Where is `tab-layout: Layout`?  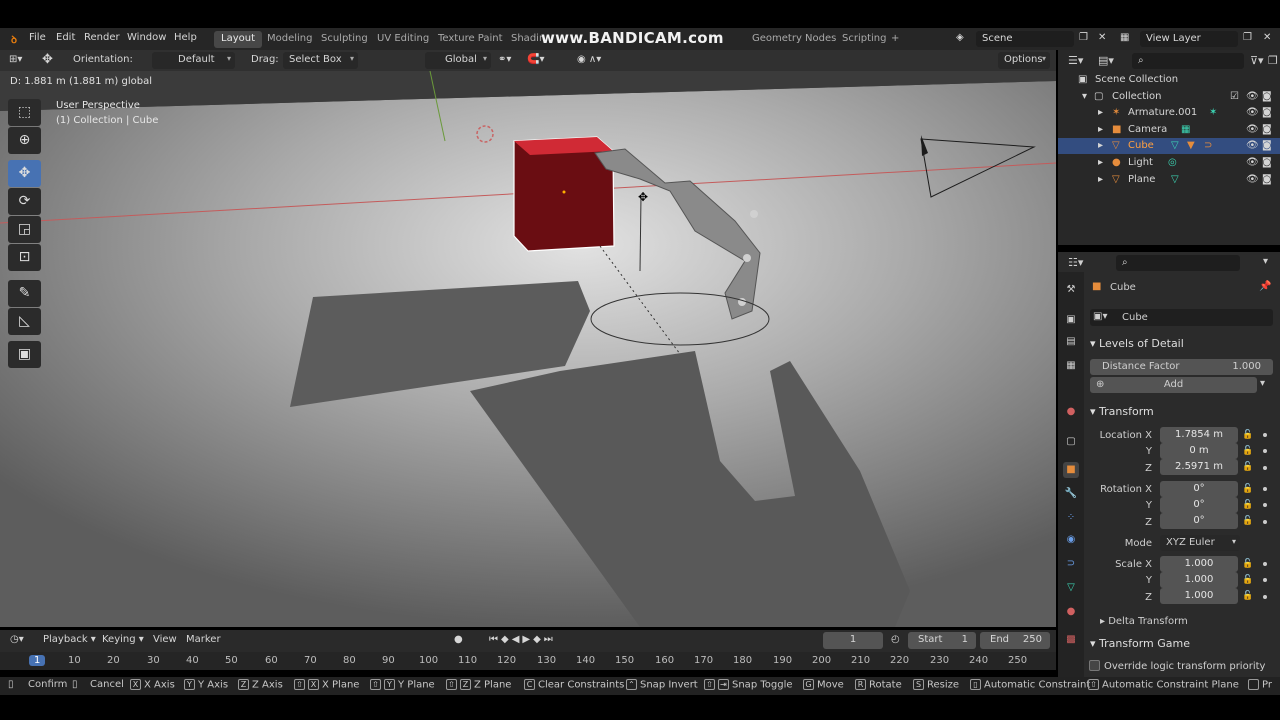
tab-layout: Layout is located at coordinates (238, 39).